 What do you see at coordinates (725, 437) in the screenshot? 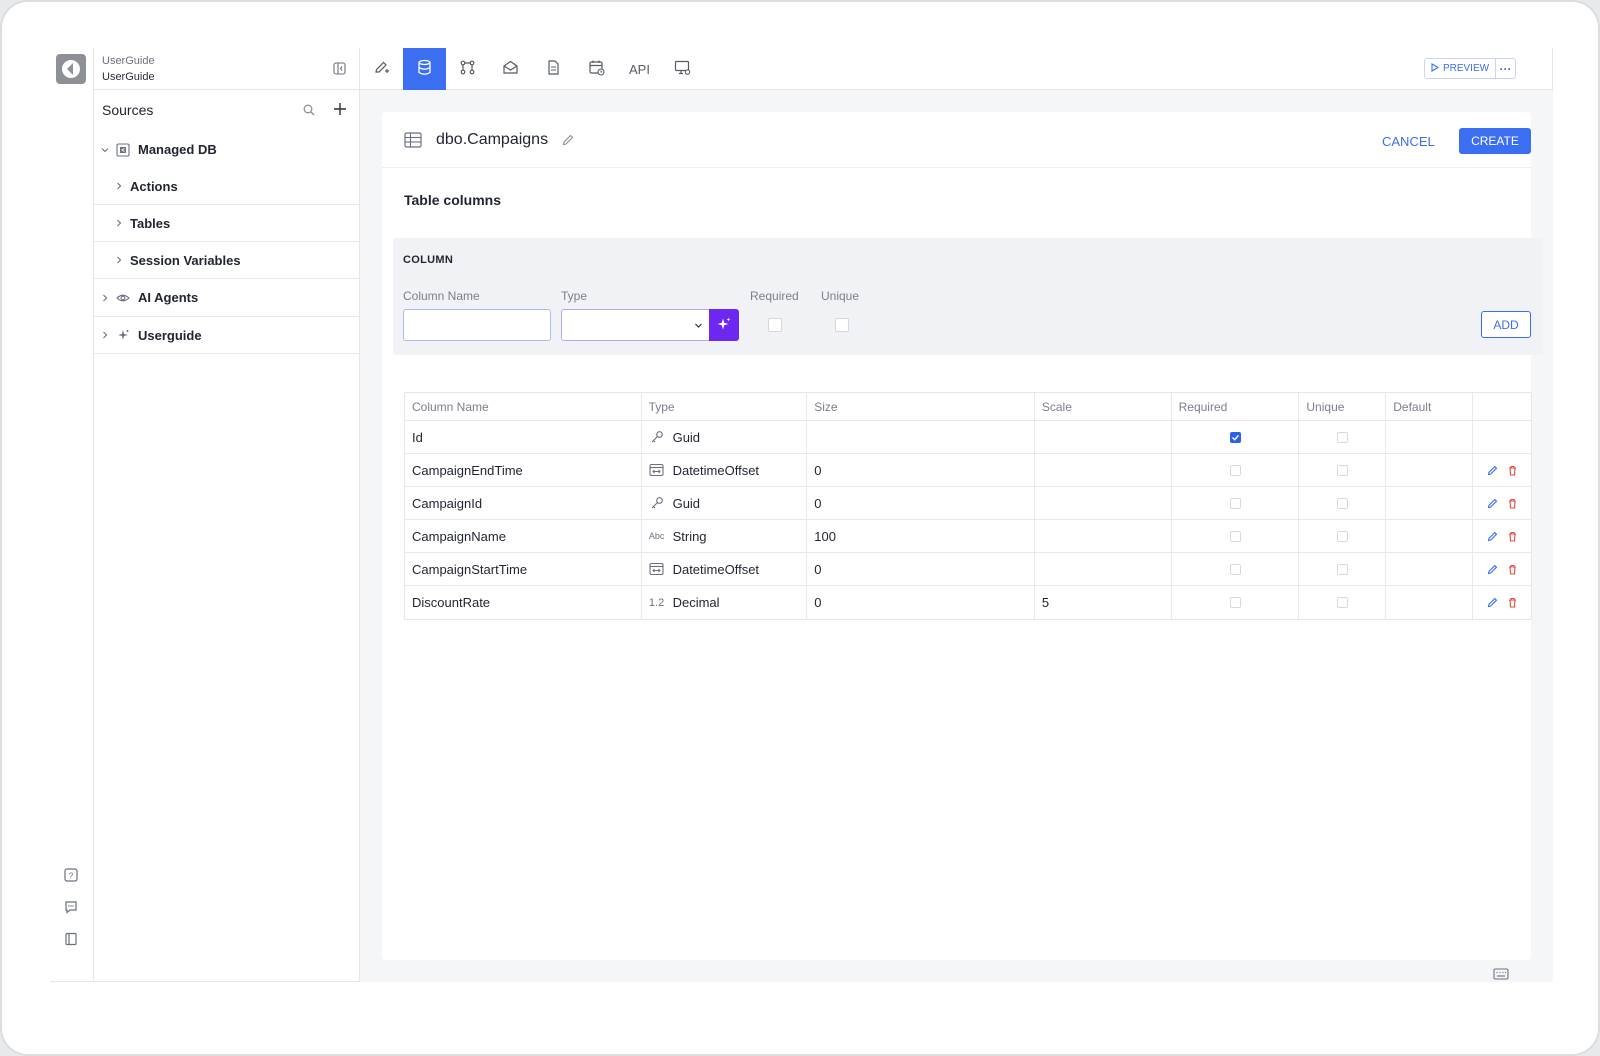
I see `cell-type: Guid` at bounding box center [725, 437].